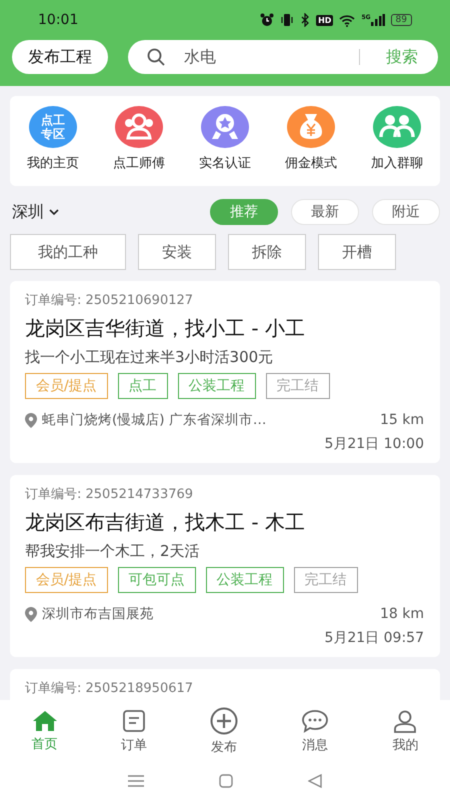  I want to click on tab-bar-item: 我的, so click(405, 731).